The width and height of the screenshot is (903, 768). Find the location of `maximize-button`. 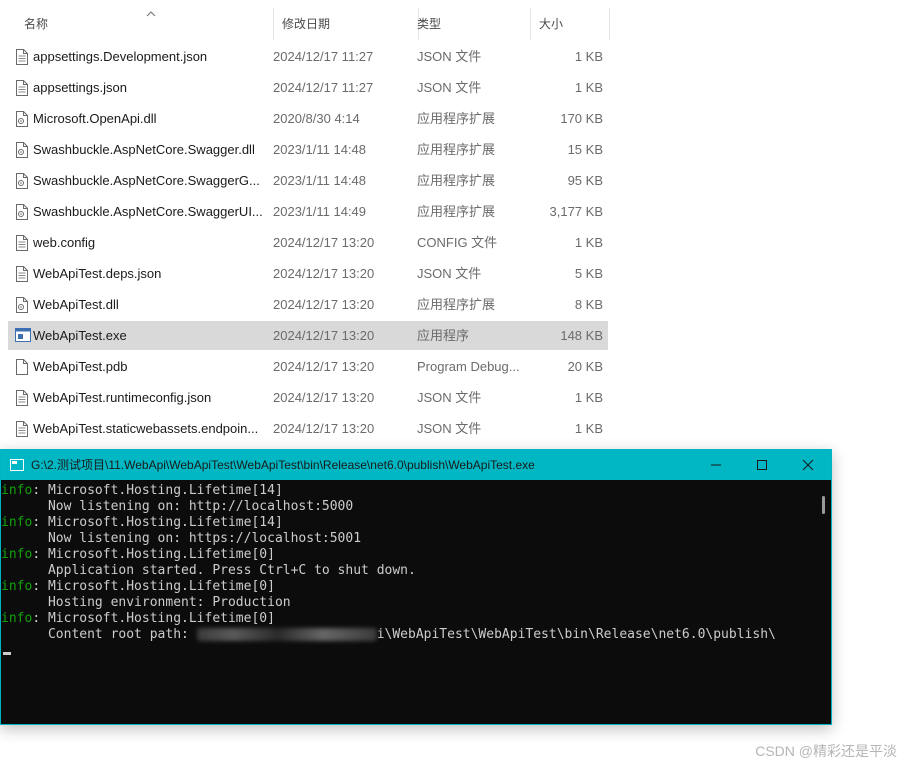

maximize-button is located at coordinates (762, 465).